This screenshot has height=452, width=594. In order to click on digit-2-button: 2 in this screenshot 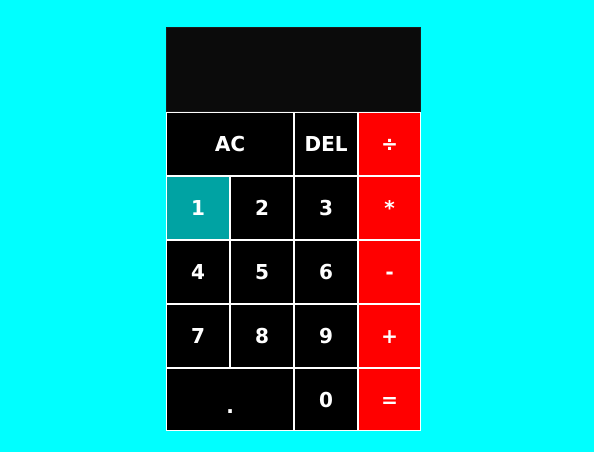, I will do `click(262, 208)`.